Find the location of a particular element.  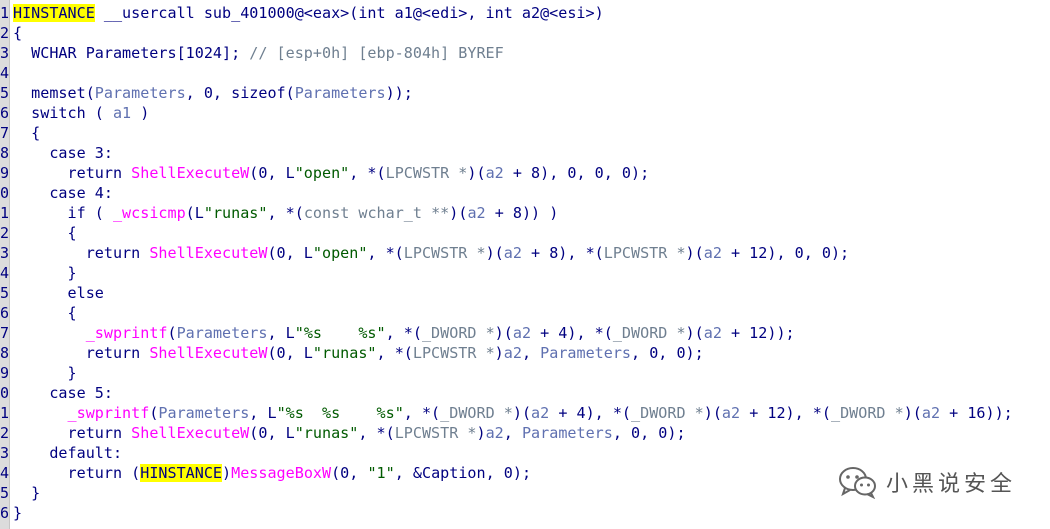

line-number: 16 is located at coordinates (4, 313).